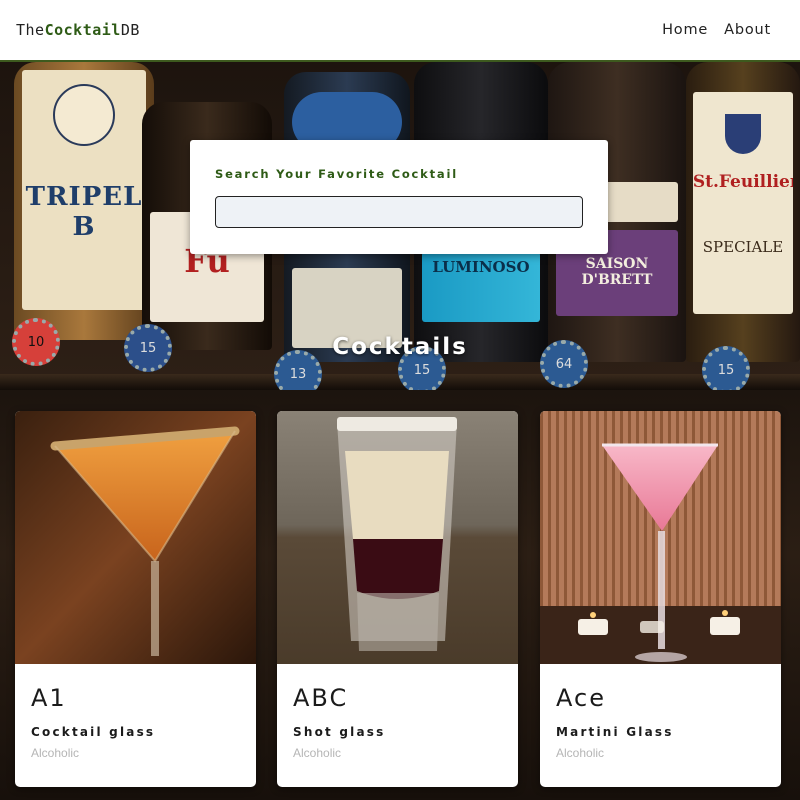 Image resolution: width=800 pixels, height=800 pixels. Describe the element at coordinates (747, 30) in the screenshot. I see `nav-link-about: About` at that location.